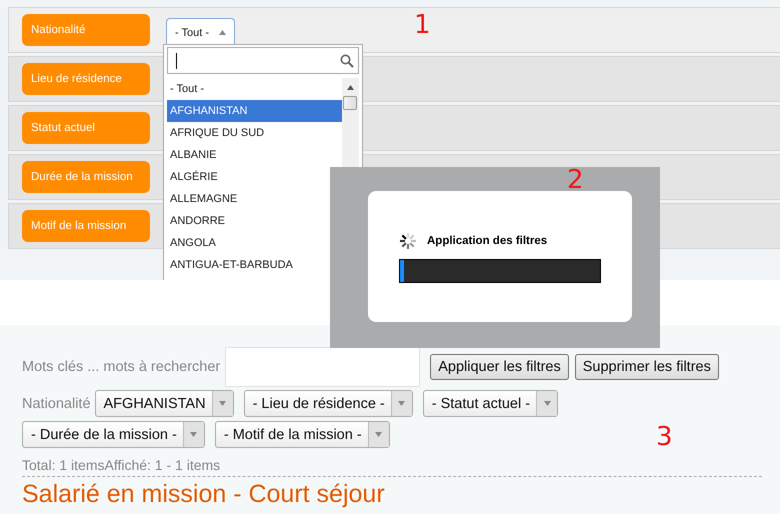  I want to click on annotation-number: 1, so click(422, 25).